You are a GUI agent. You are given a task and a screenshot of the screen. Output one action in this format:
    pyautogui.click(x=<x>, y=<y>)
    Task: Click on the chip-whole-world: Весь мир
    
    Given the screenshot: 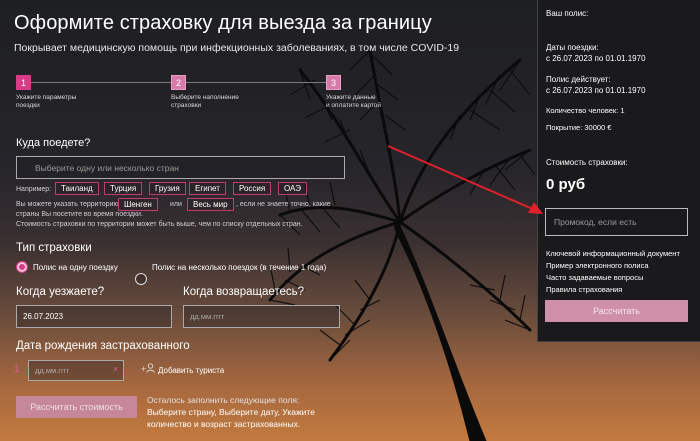 What is the action you would take?
    pyautogui.click(x=210, y=204)
    